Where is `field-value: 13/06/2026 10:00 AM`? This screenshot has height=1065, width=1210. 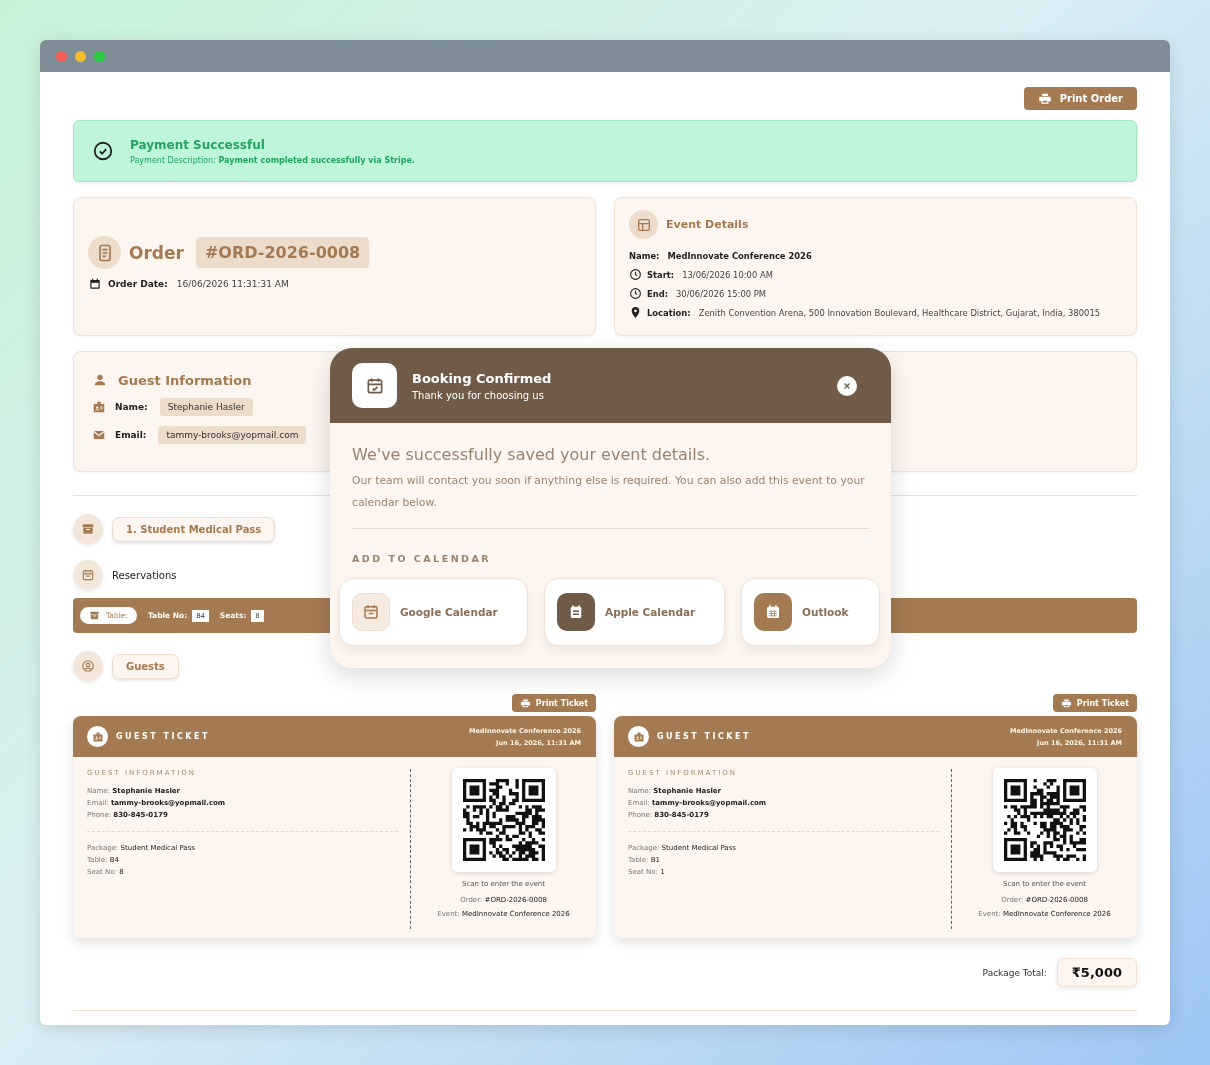
field-value: 13/06/2026 10:00 AM is located at coordinates (727, 274).